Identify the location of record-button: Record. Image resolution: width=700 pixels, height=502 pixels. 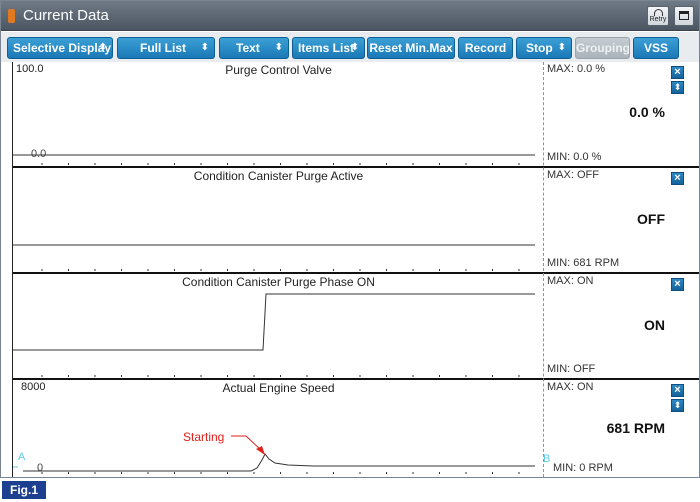
(485, 48).